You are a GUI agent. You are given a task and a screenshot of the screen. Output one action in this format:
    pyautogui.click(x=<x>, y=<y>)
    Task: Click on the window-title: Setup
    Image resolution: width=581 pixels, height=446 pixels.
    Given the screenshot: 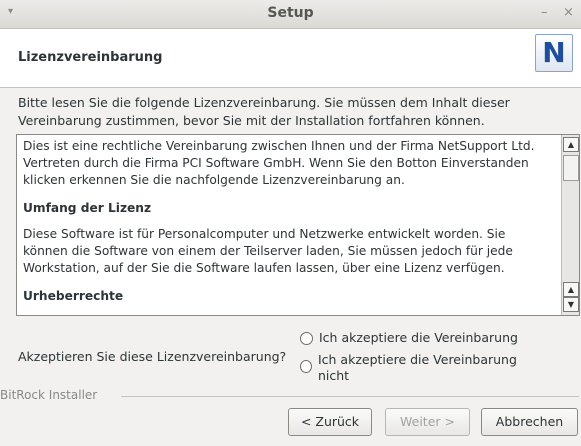 What is the action you would take?
    pyautogui.click(x=290, y=13)
    